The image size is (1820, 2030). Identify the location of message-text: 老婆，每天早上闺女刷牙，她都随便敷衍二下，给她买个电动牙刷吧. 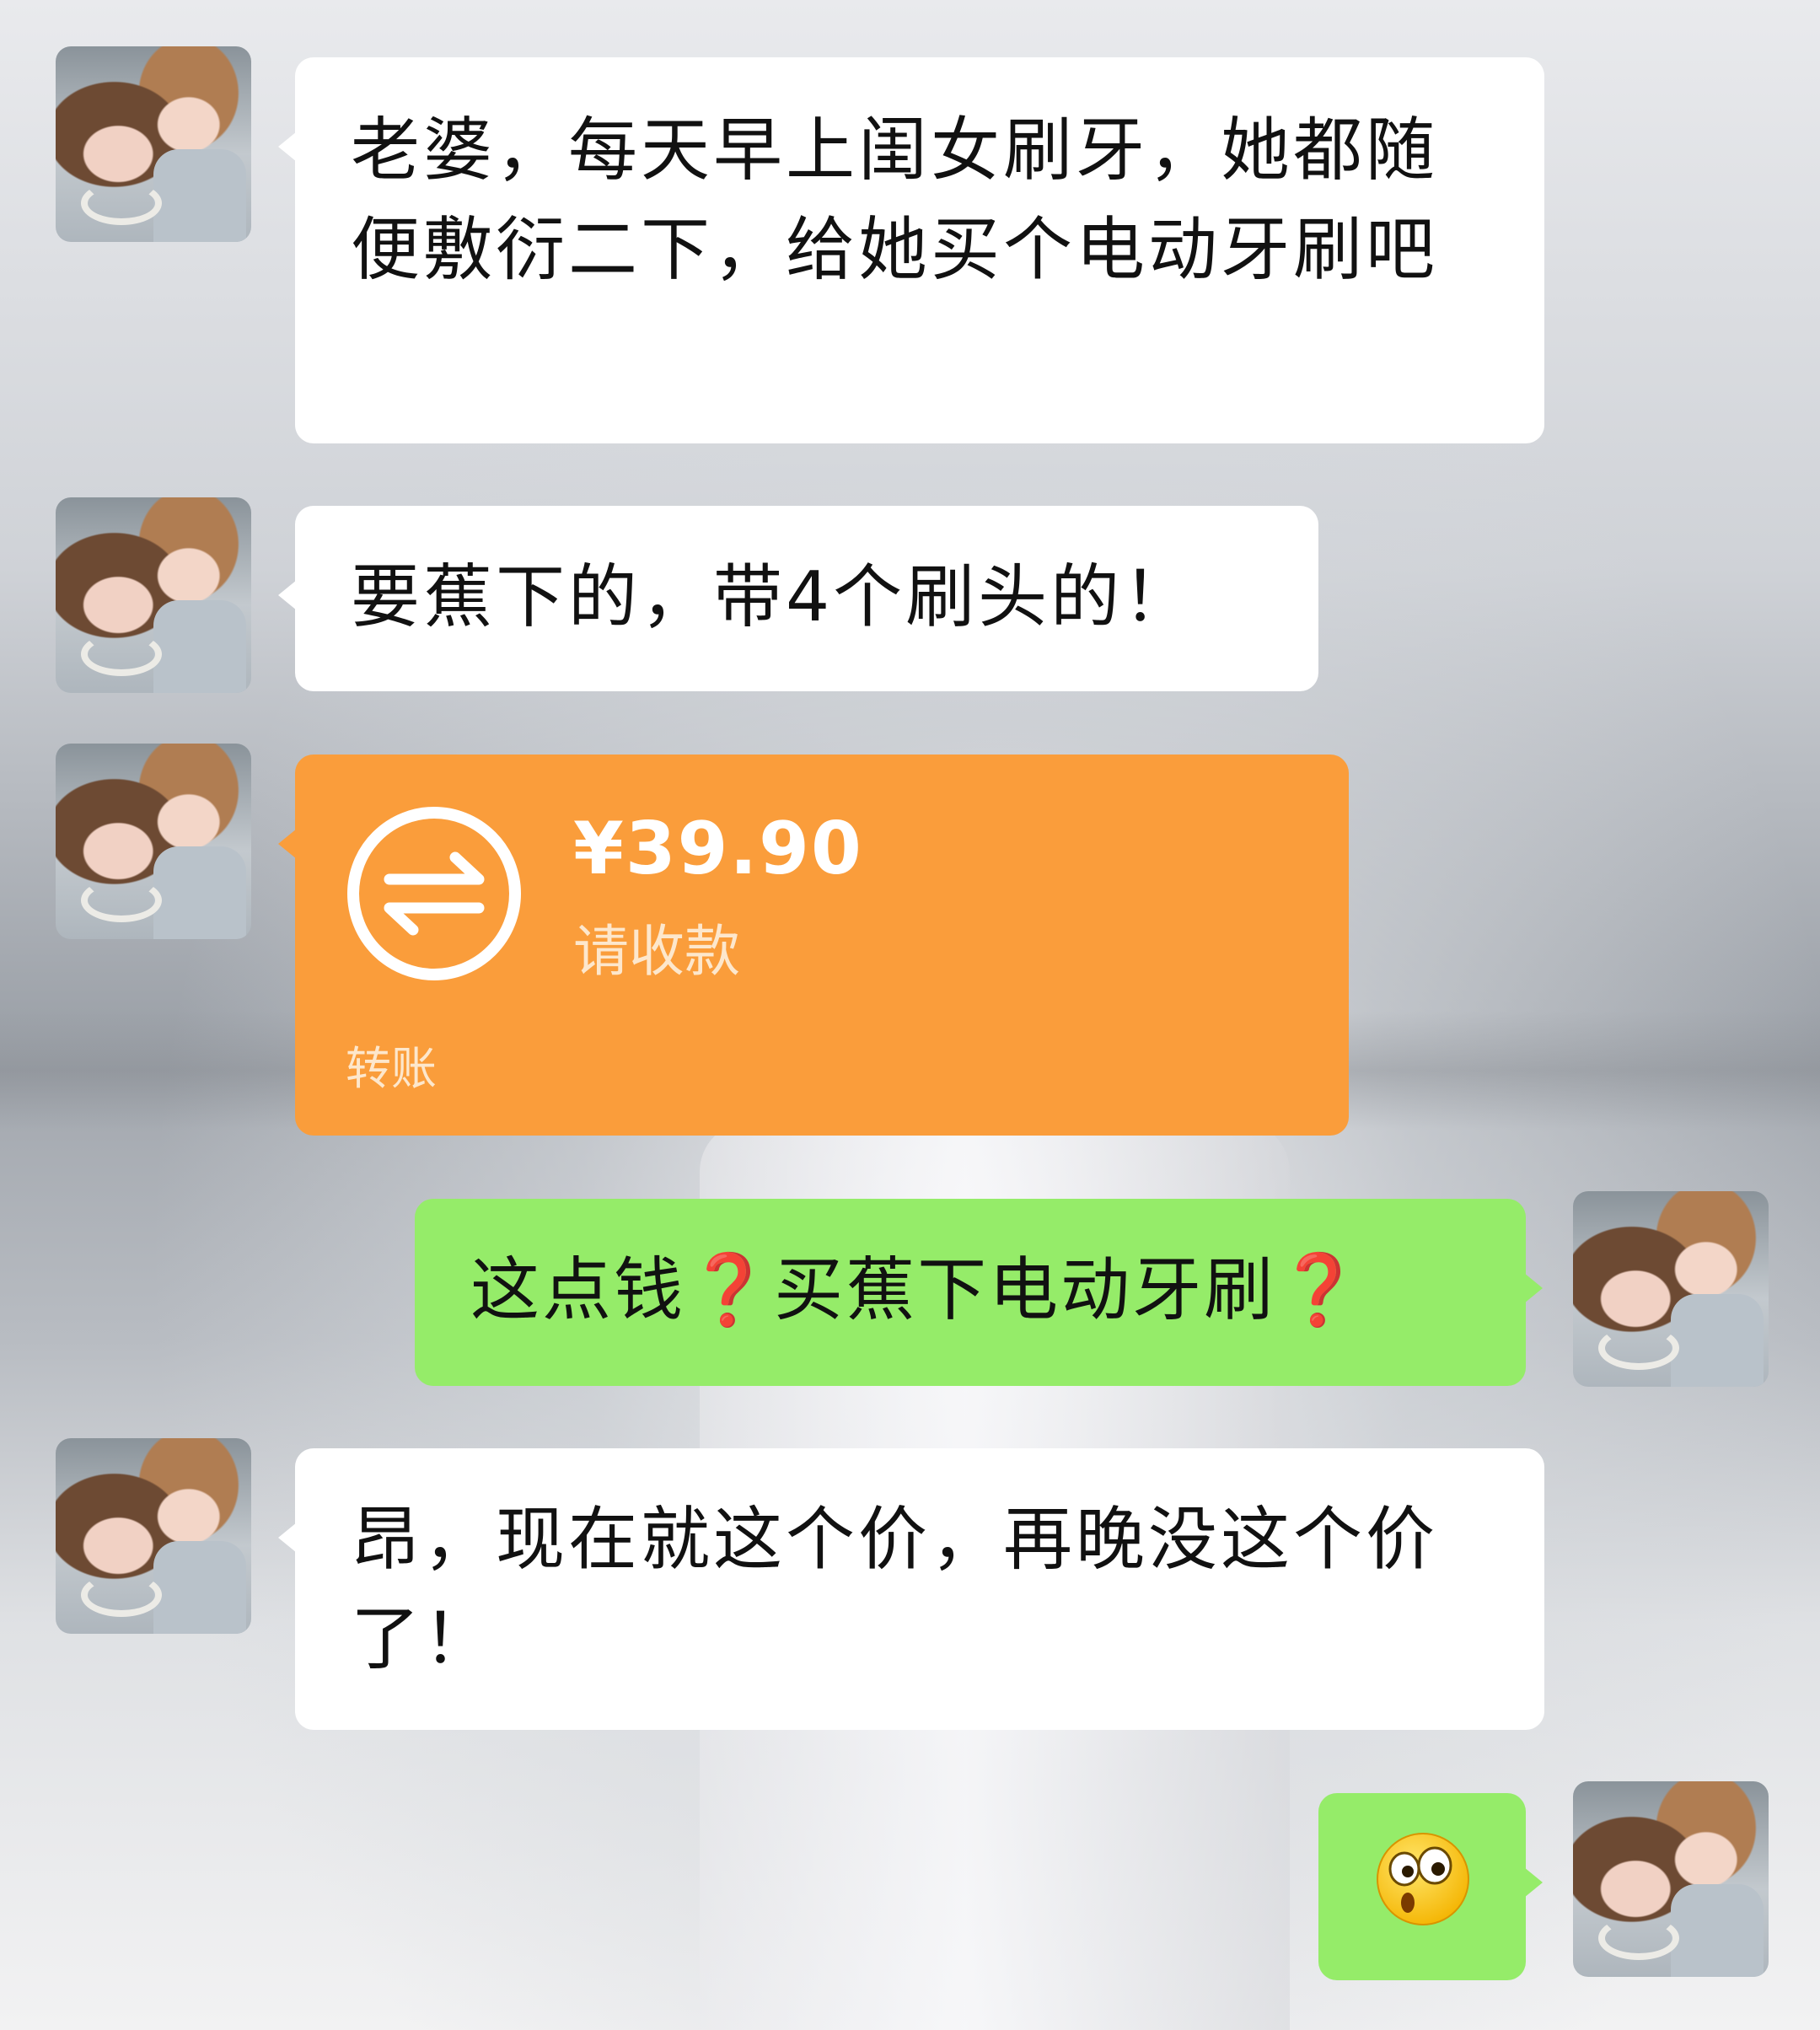
(895, 200).